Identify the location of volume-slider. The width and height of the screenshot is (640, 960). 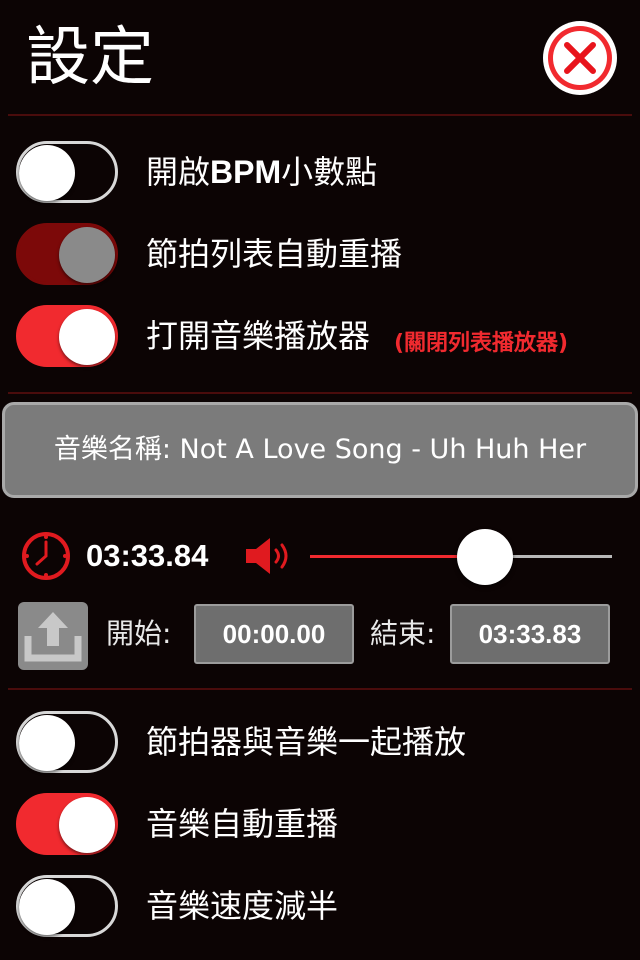
(461, 557).